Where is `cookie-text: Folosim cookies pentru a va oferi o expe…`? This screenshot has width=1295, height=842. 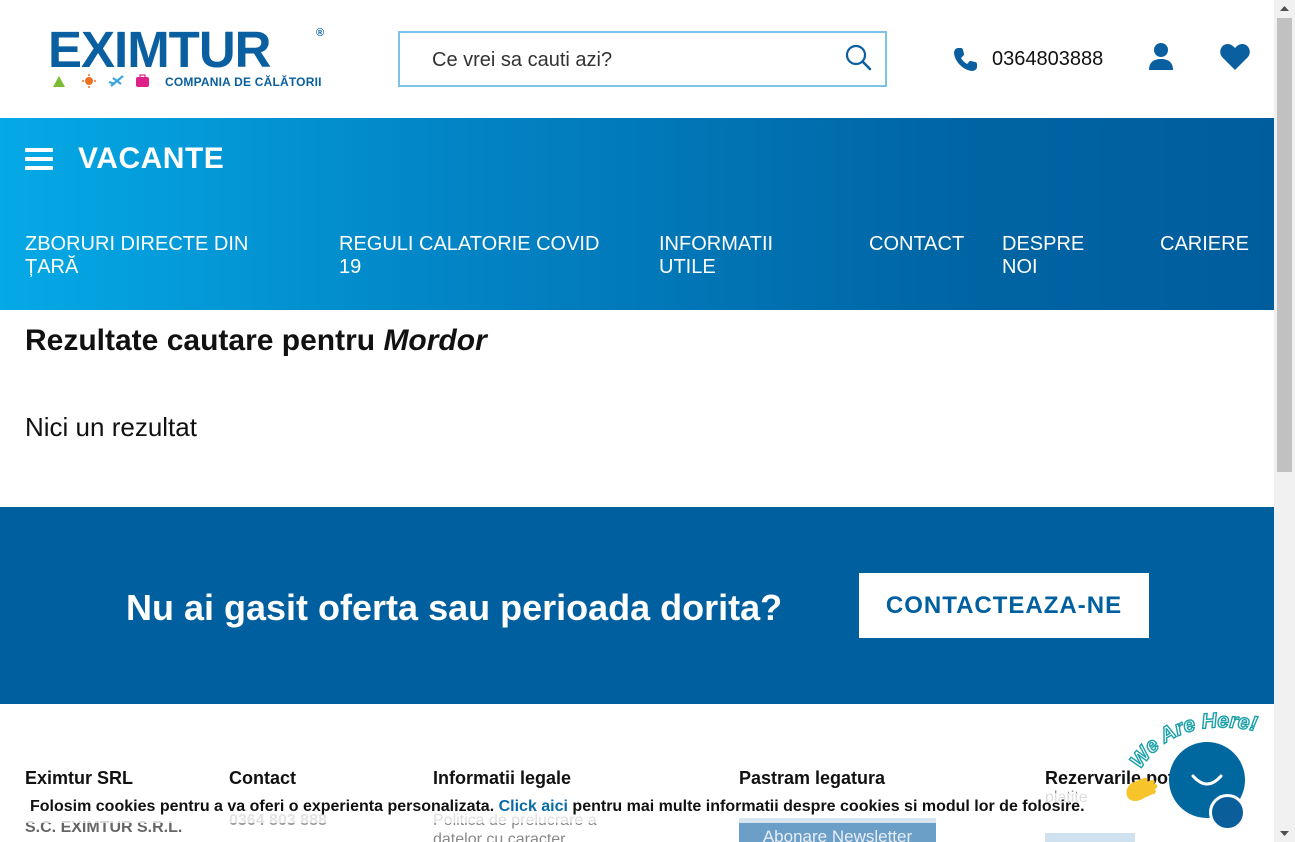
cookie-text: Folosim cookies pentru a va oferi o expe… is located at coordinates (557, 807).